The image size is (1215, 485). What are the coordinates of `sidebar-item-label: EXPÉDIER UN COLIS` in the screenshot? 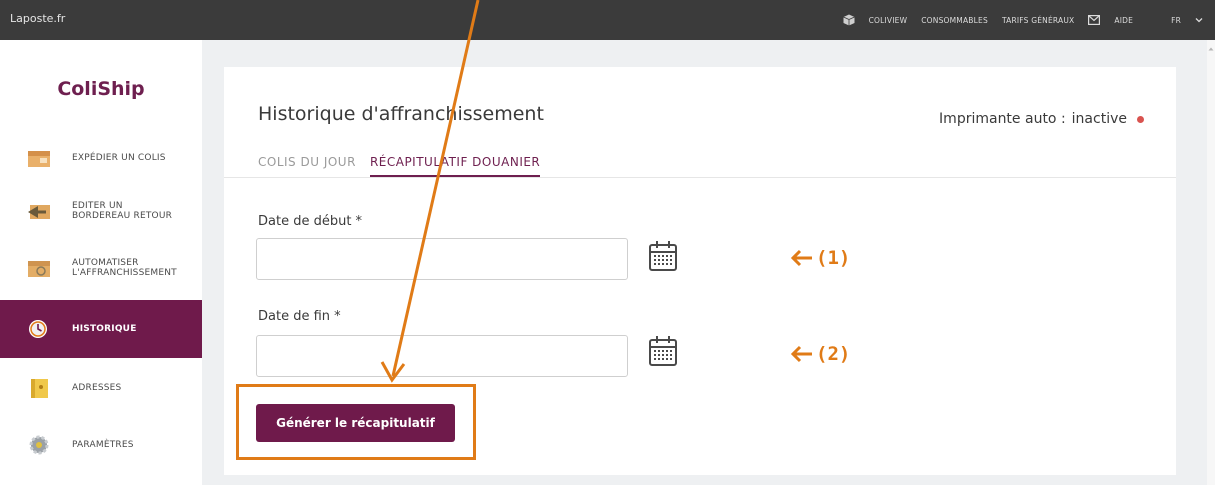 It's located at (119, 158).